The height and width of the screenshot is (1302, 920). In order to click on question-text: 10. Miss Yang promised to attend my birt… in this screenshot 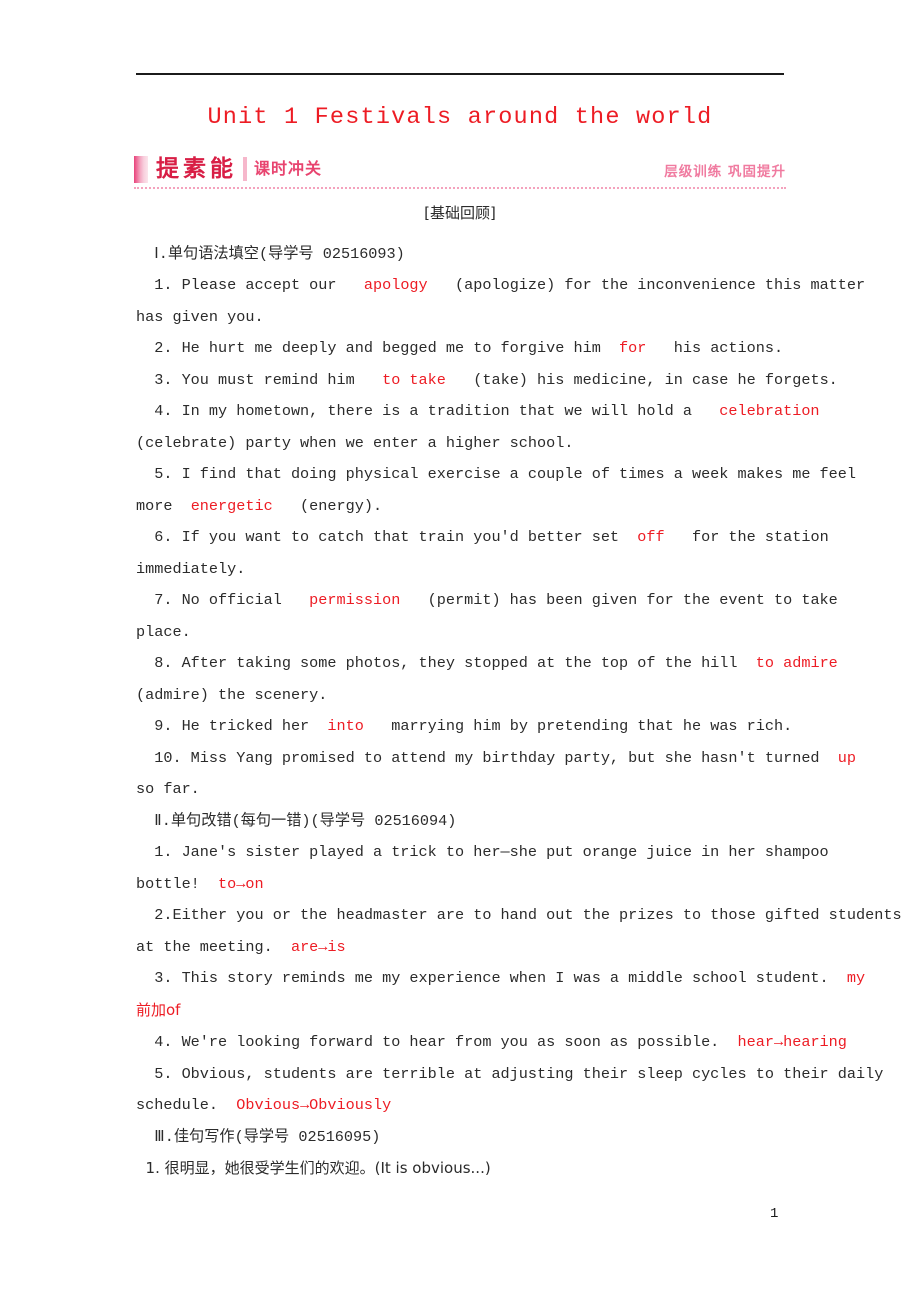, I will do `click(487, 757)`.